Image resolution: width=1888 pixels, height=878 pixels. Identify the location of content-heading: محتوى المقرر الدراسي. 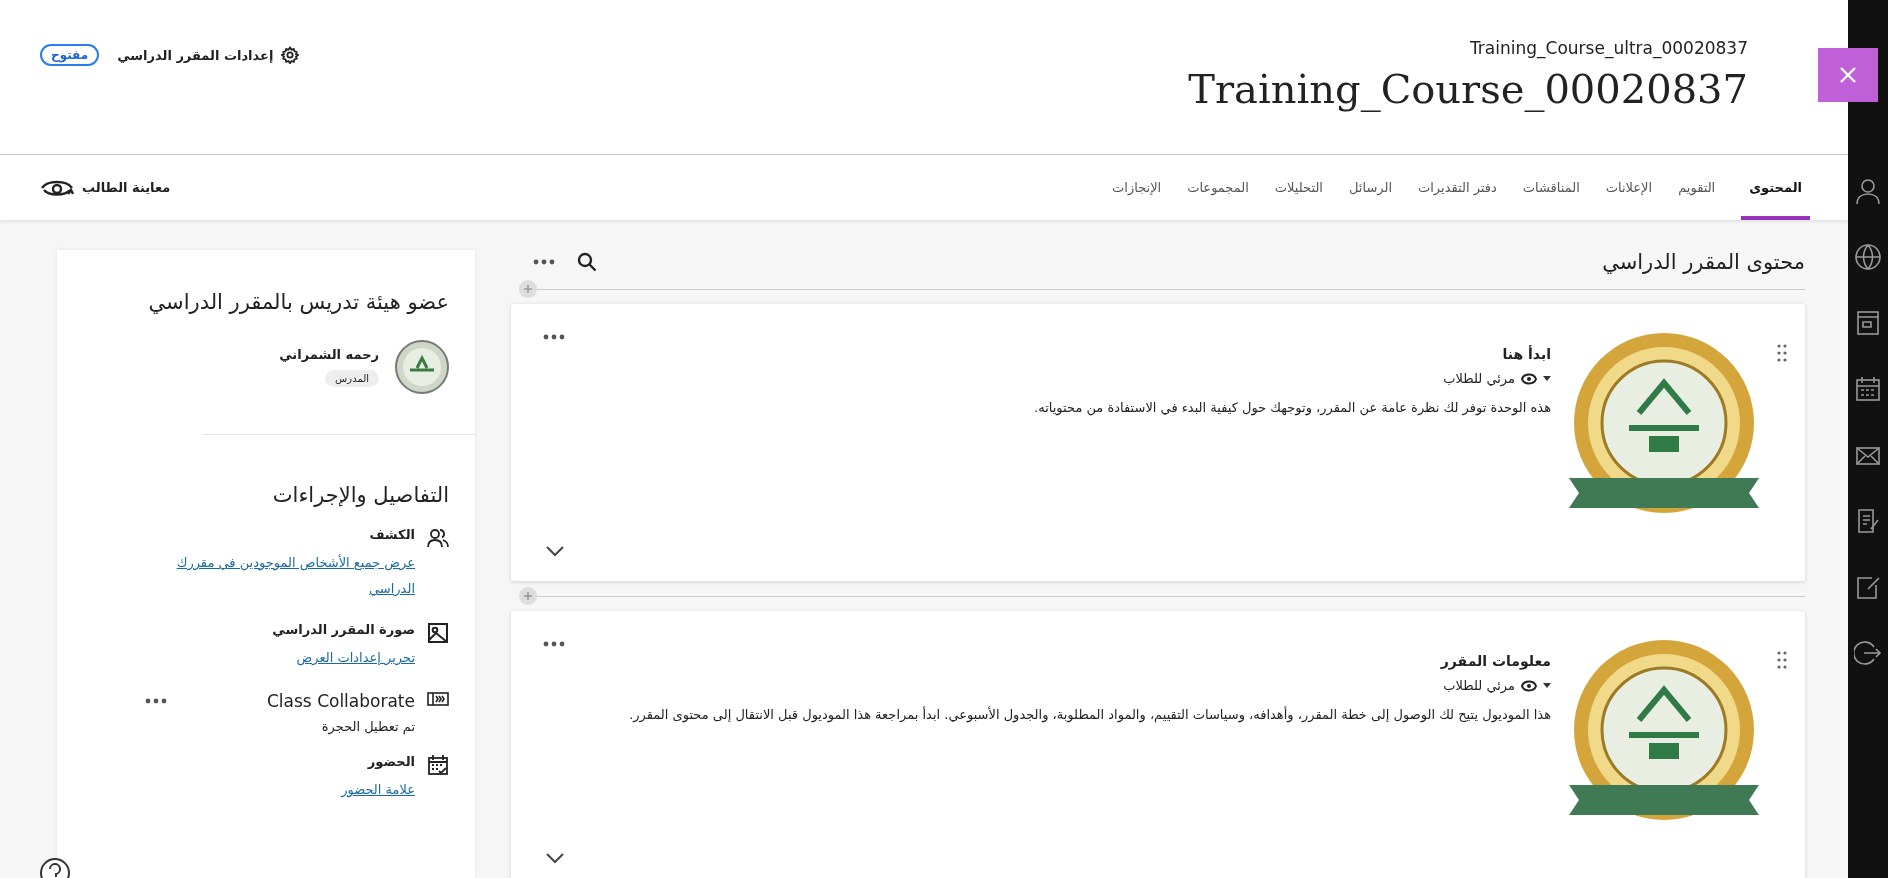
(1703, 262).